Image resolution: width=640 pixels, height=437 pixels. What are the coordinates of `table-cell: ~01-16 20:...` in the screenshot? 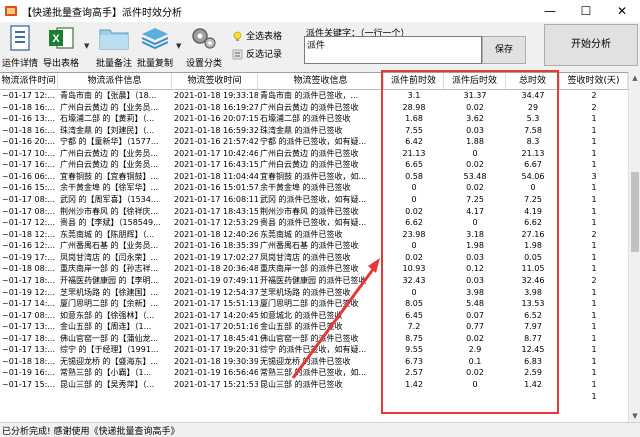 It's located at (28, 142).